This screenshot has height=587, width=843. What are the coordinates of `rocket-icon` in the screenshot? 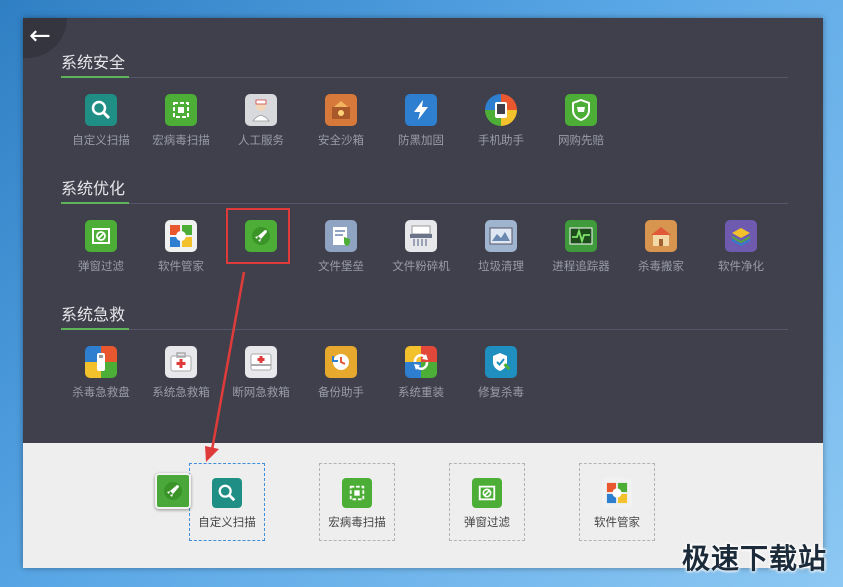 It's located at (173, 491).